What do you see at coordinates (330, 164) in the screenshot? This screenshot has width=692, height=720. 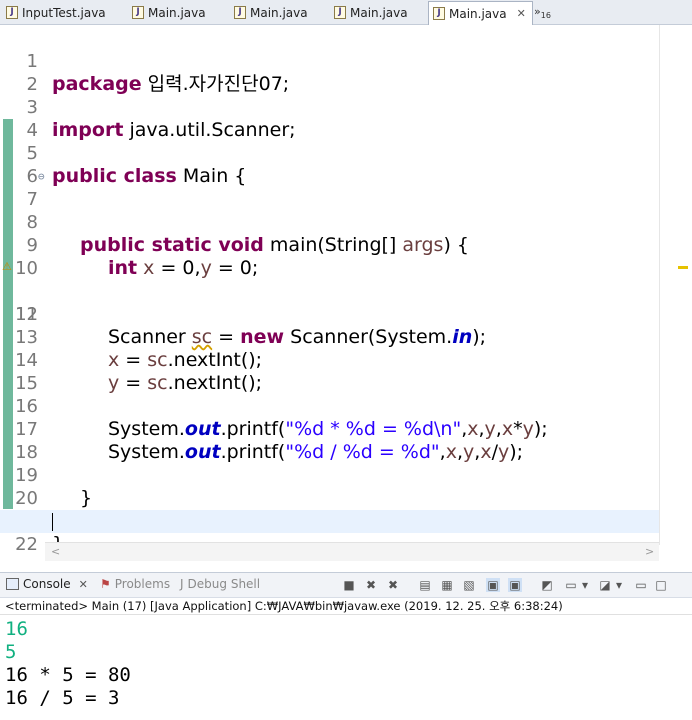 I see `code-line-6: 6` at bounding box center [330, 164].